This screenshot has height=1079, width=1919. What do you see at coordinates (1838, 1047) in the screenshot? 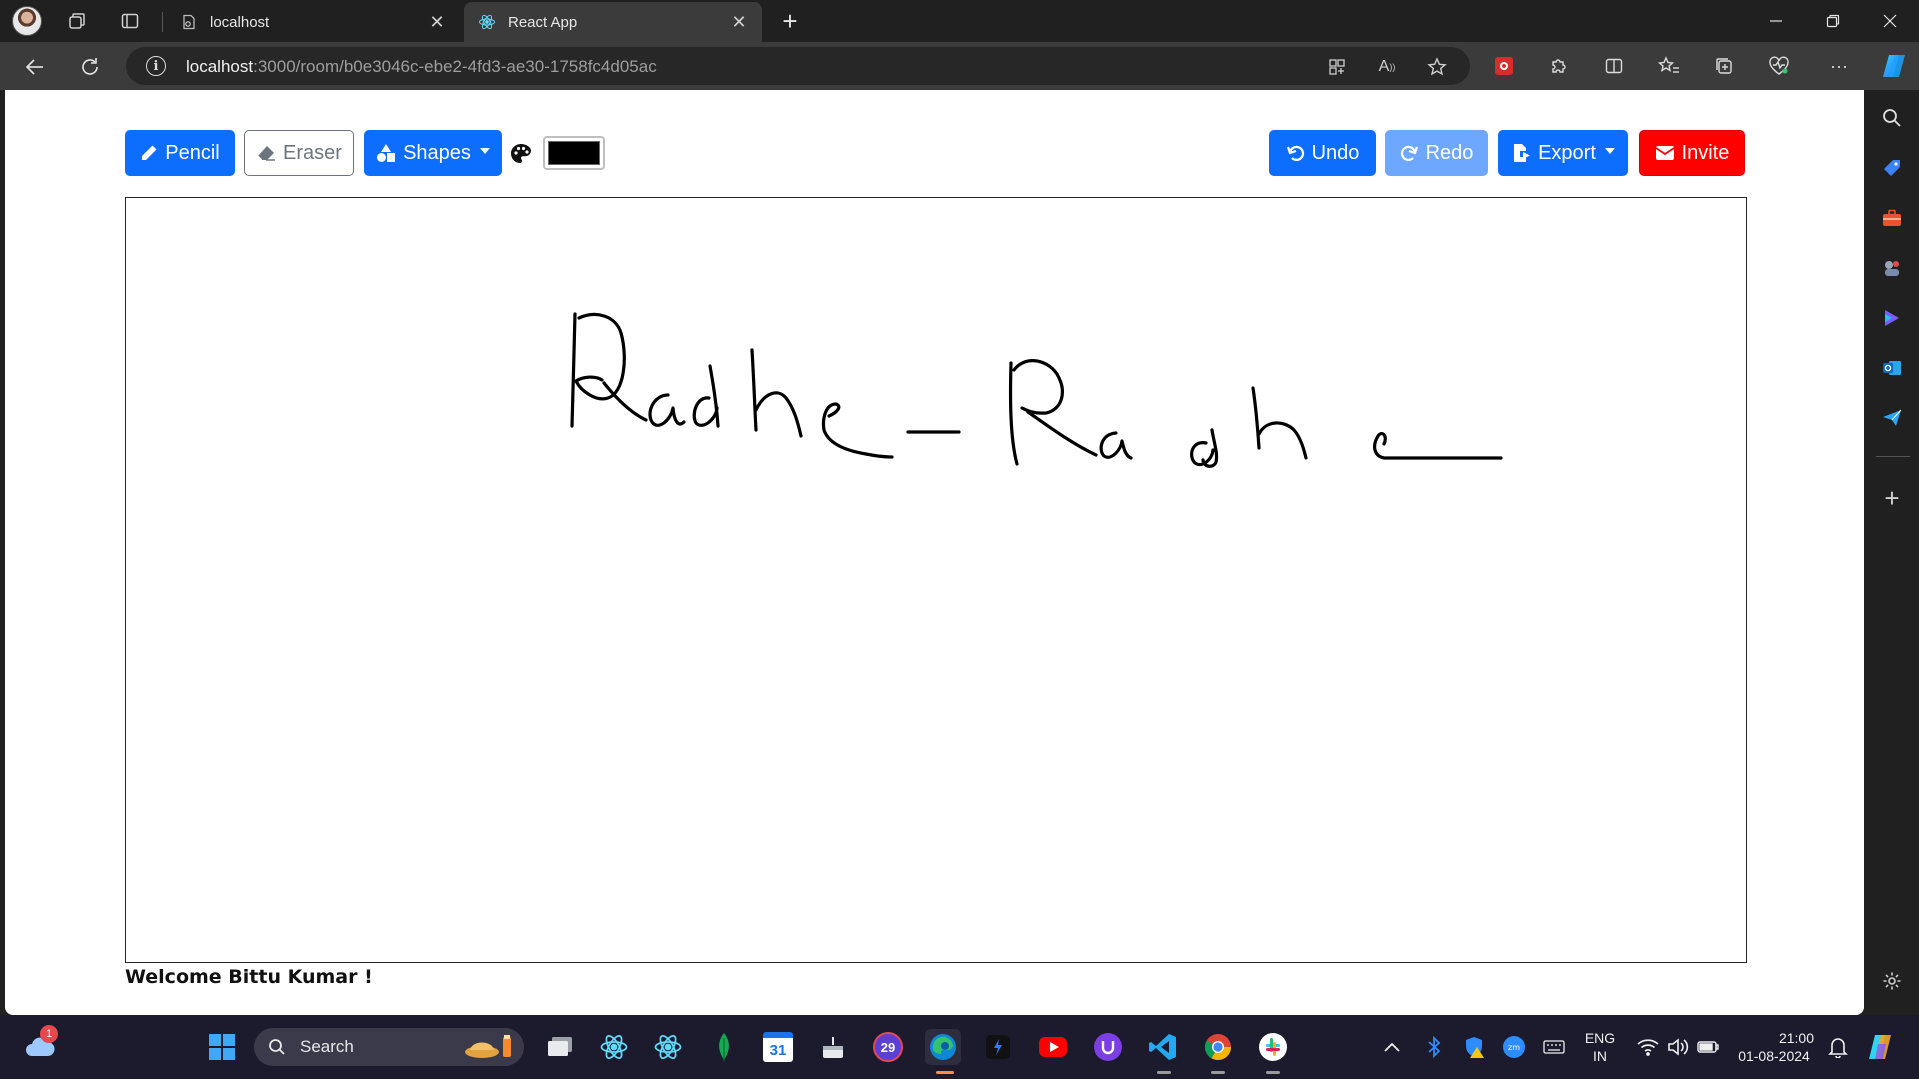
I see `notification-bell-icon` at bounding box center [1838, 1047].